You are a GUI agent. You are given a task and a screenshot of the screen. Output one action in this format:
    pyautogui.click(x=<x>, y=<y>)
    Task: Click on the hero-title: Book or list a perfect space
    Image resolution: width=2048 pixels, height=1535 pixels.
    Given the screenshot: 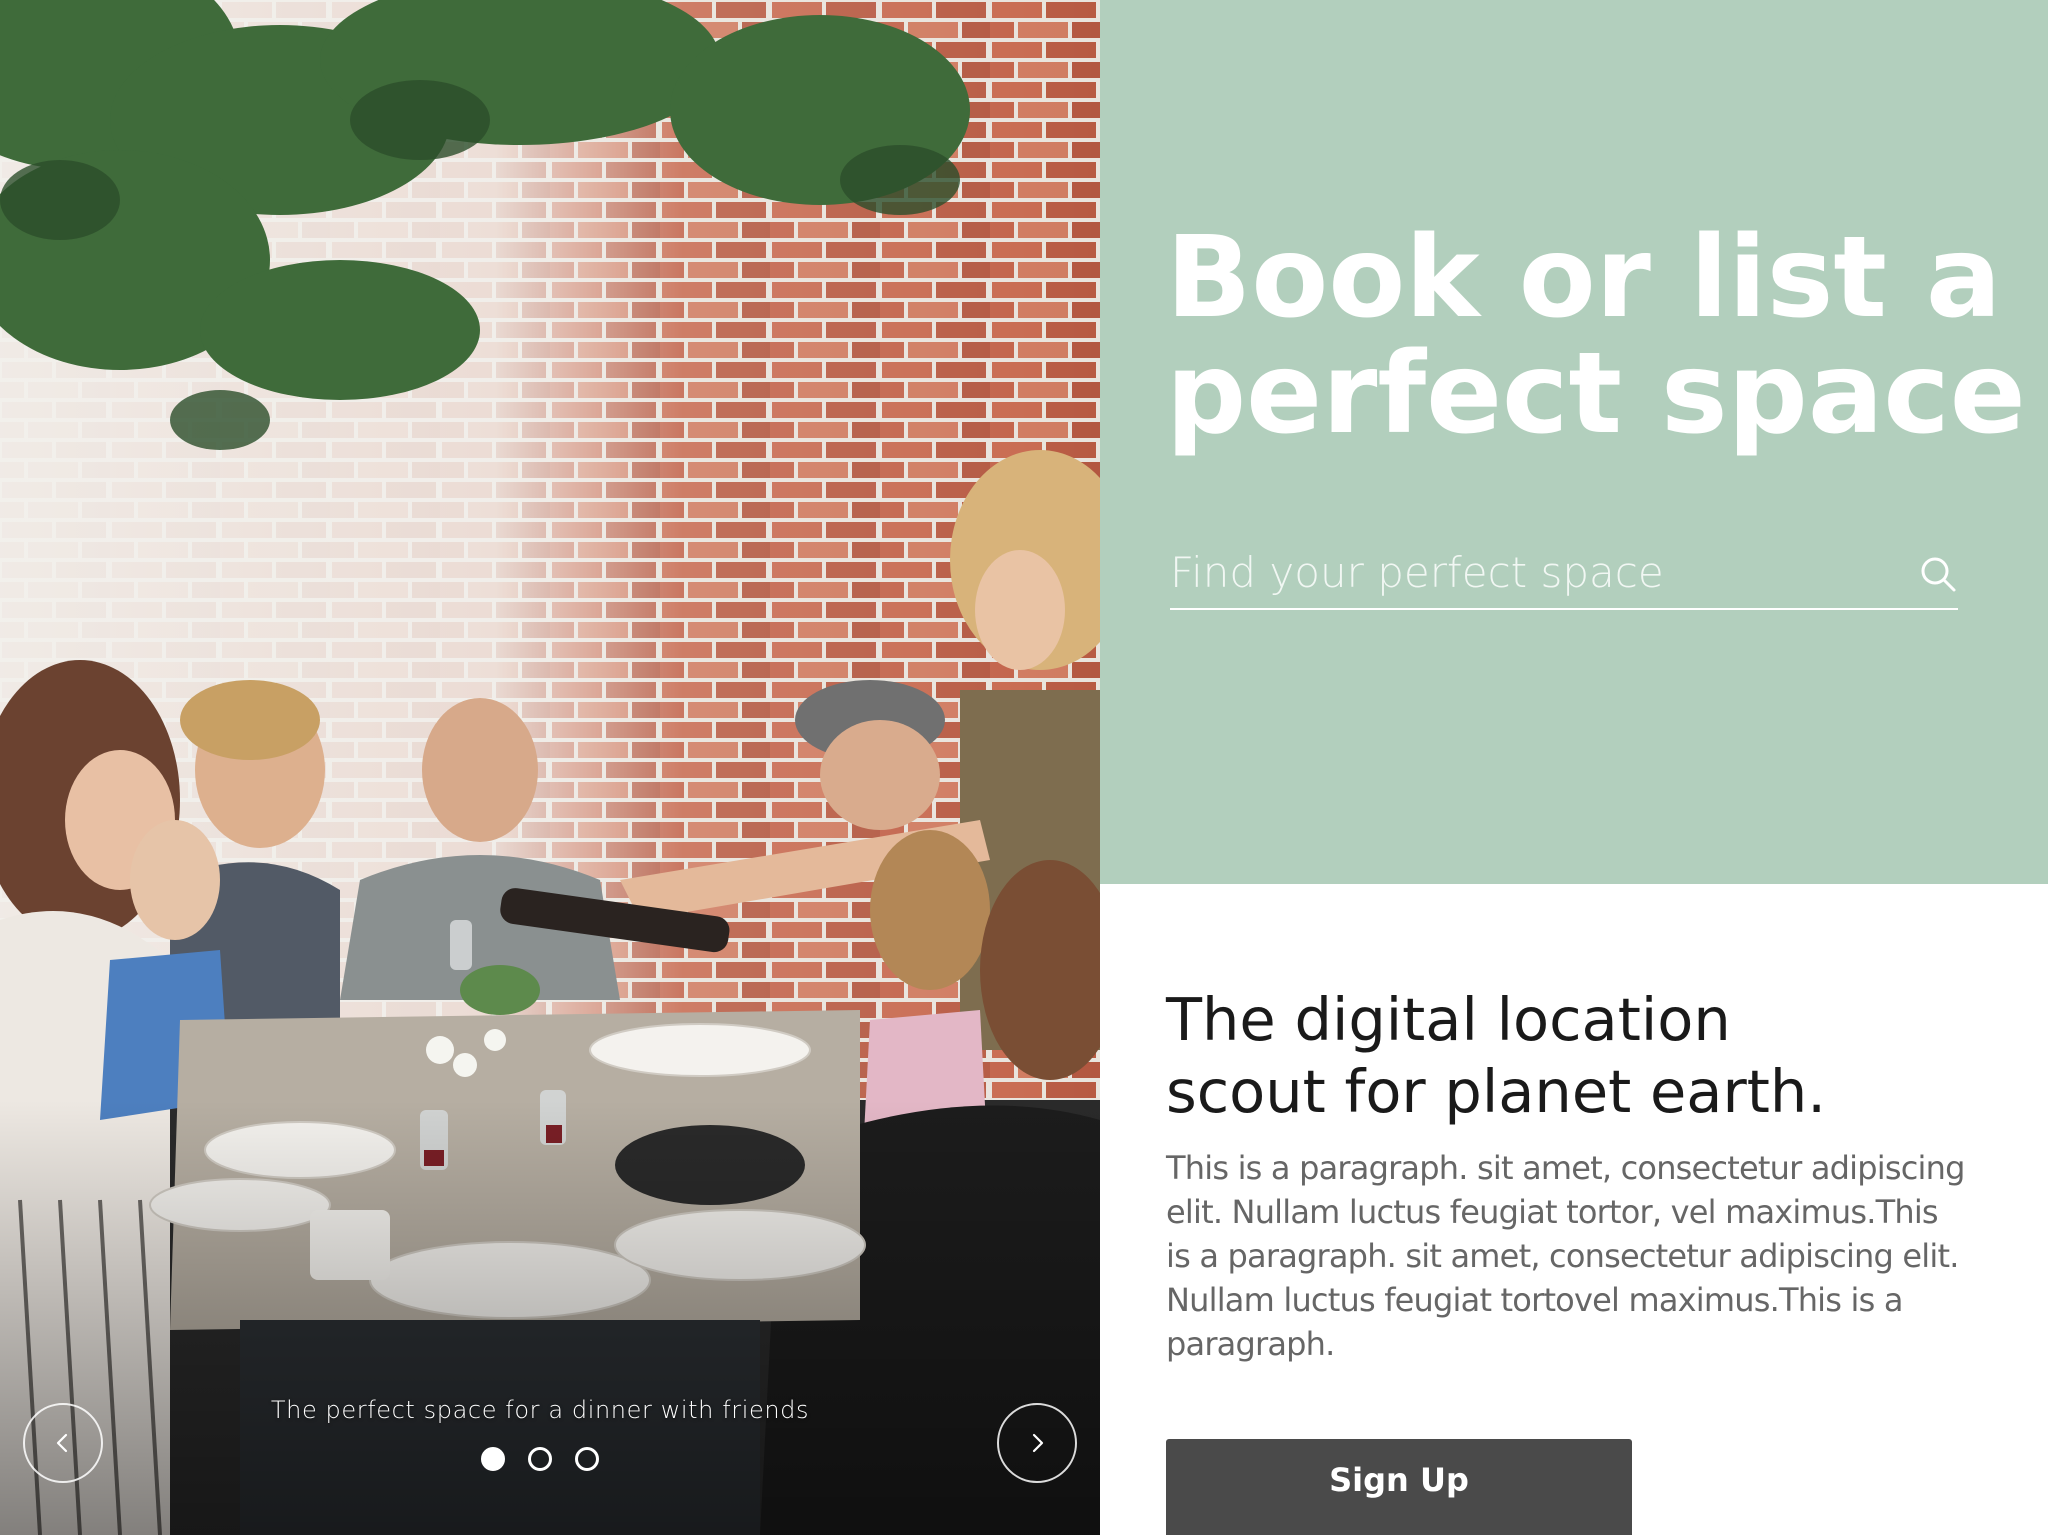 What is the action you would take?
    pyautogui.click(x=1596, y=336)
    